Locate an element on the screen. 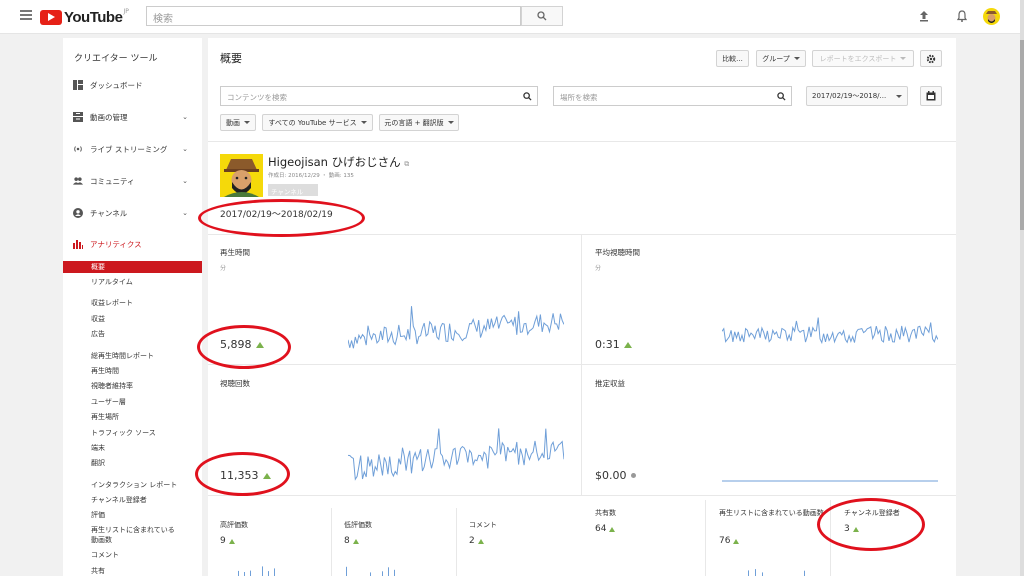  views-value: 11,353 is located at coordinates (245, 475).